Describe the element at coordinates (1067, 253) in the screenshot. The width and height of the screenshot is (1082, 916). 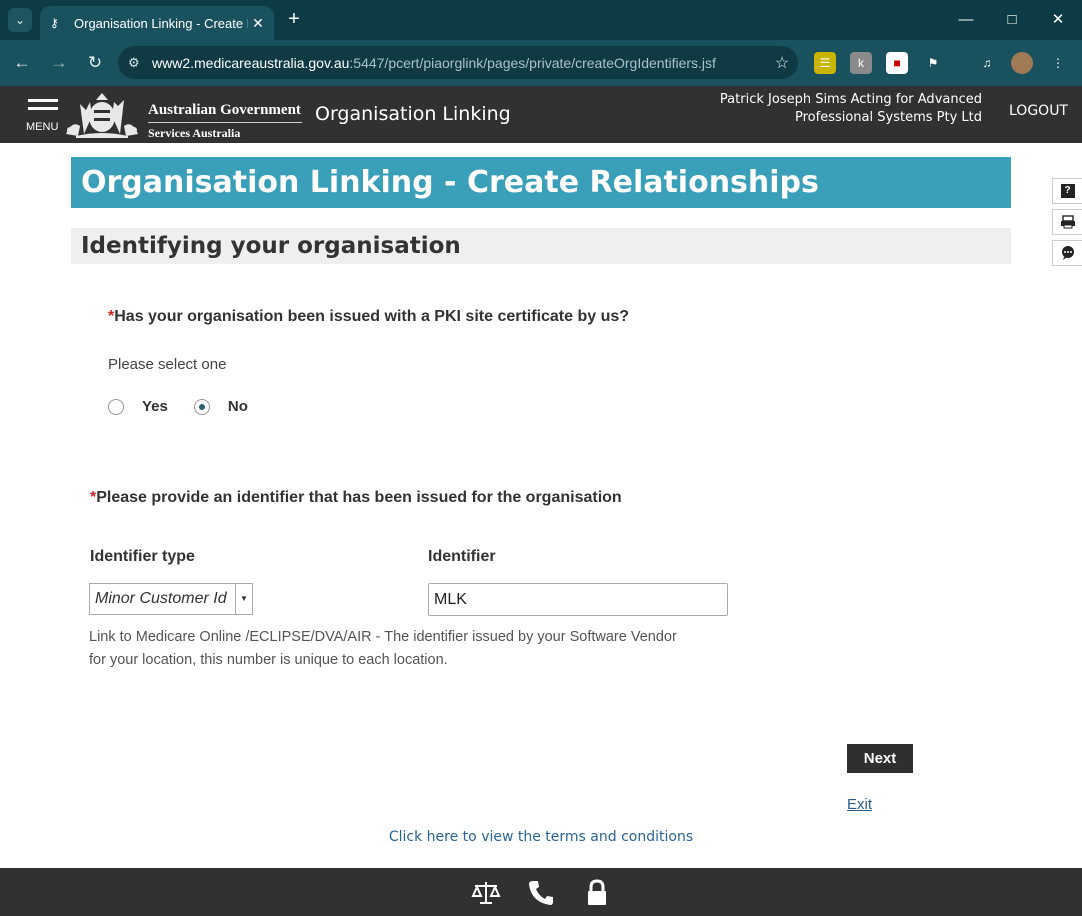
I see `feedback-icon` at that location.